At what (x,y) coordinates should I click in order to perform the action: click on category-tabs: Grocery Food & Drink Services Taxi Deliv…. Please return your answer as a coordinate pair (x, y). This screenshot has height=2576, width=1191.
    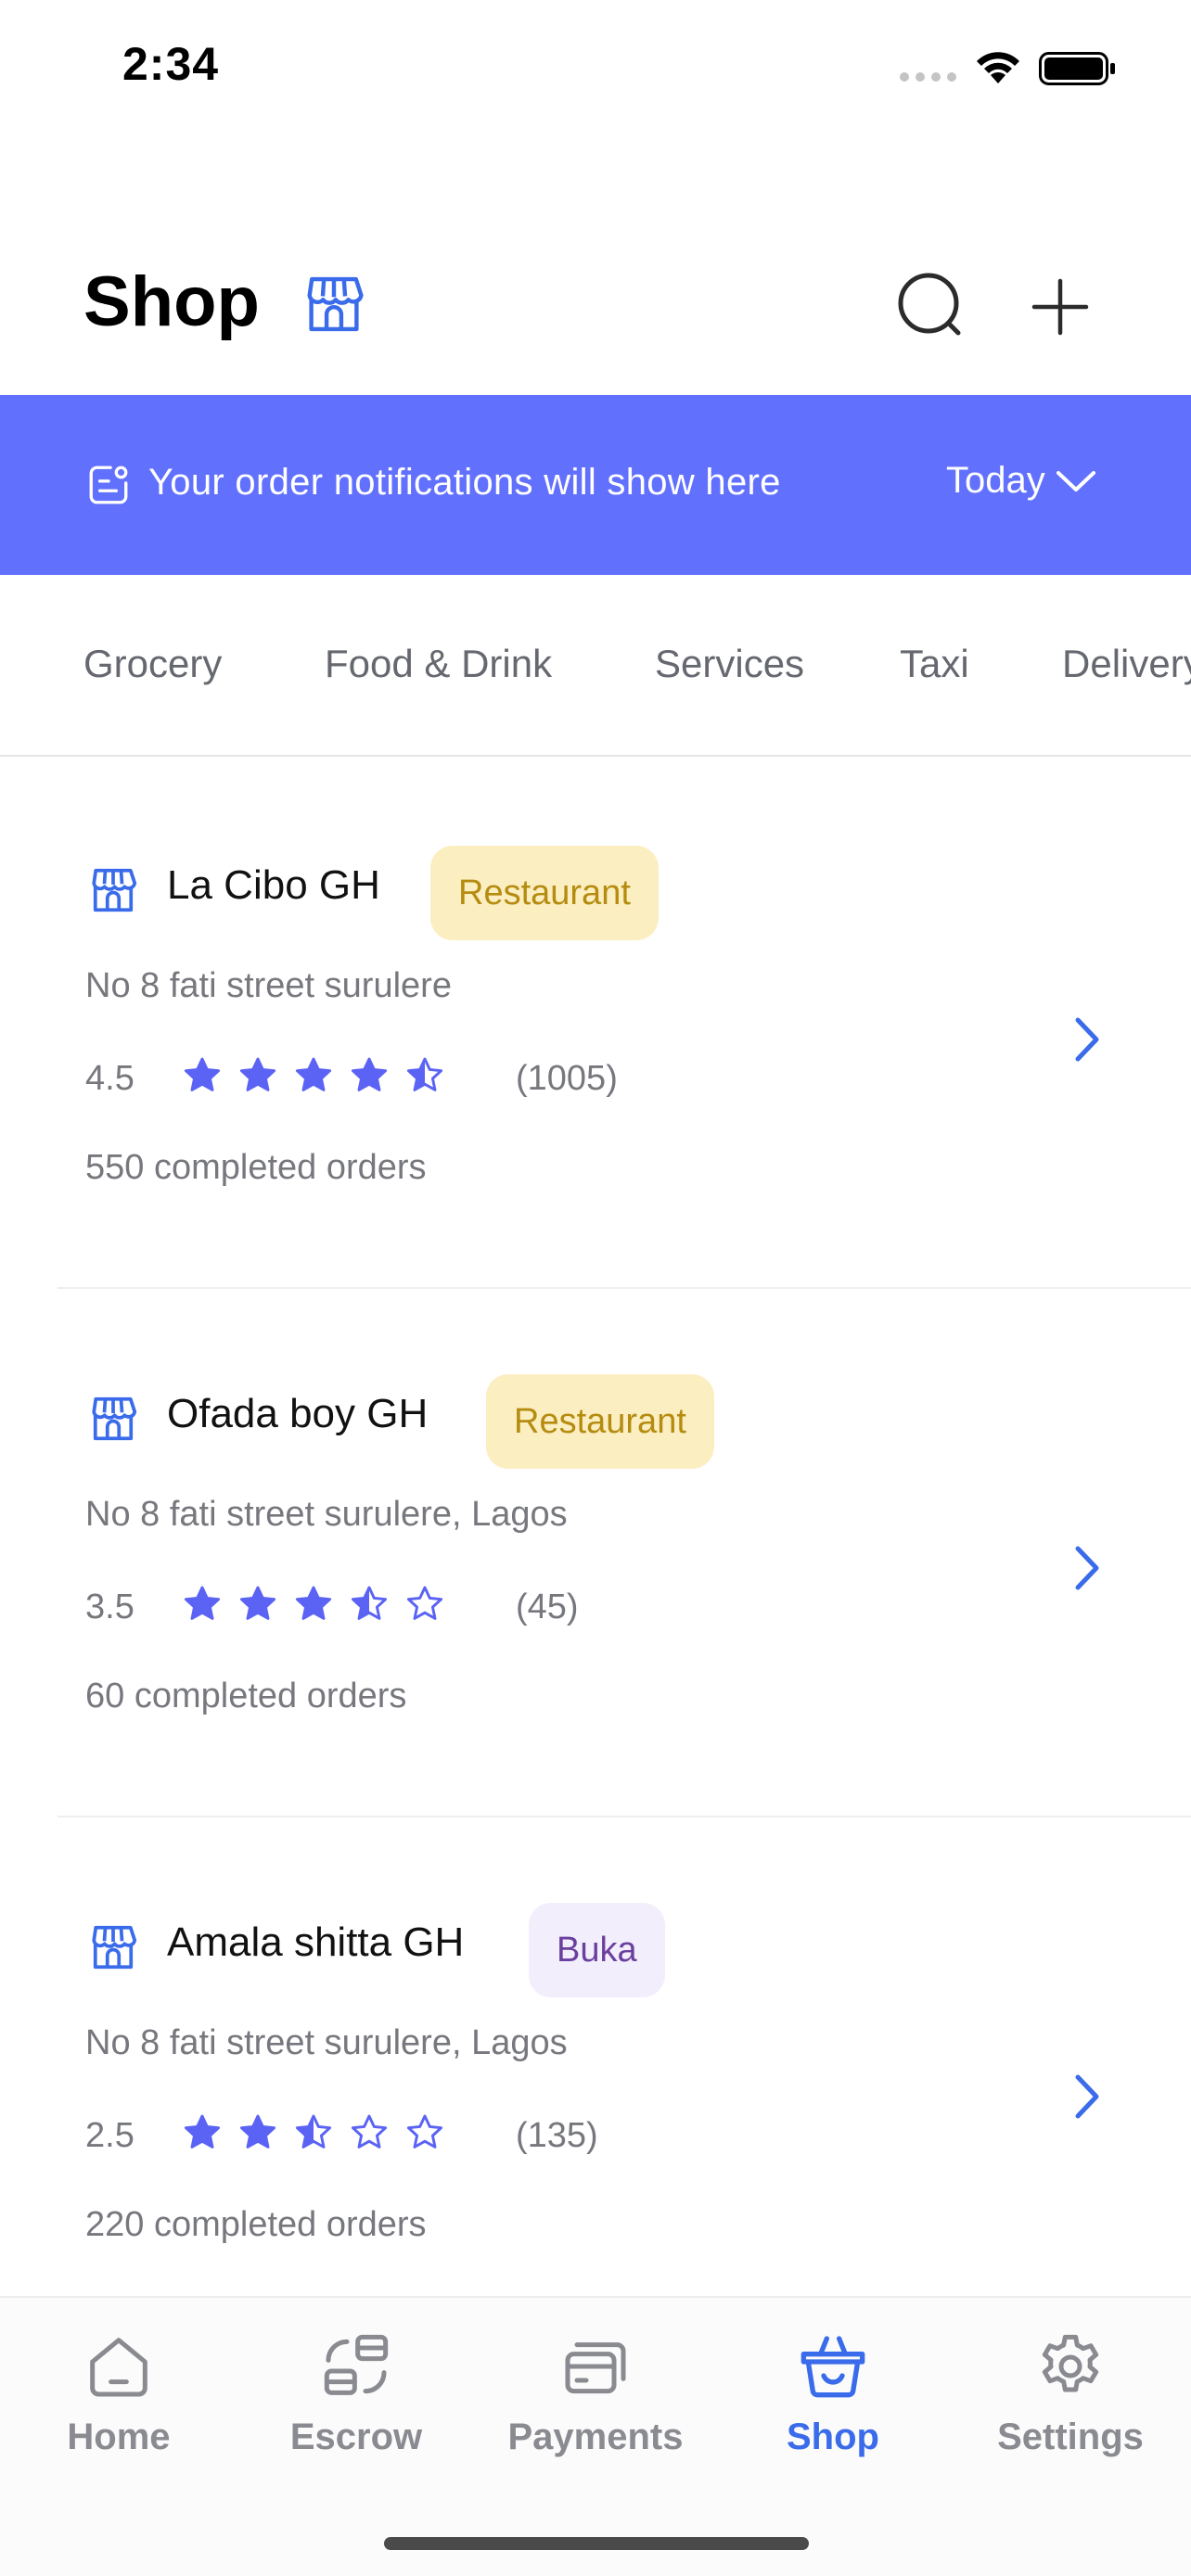
    Looking at the image, I should click on (595, 666).